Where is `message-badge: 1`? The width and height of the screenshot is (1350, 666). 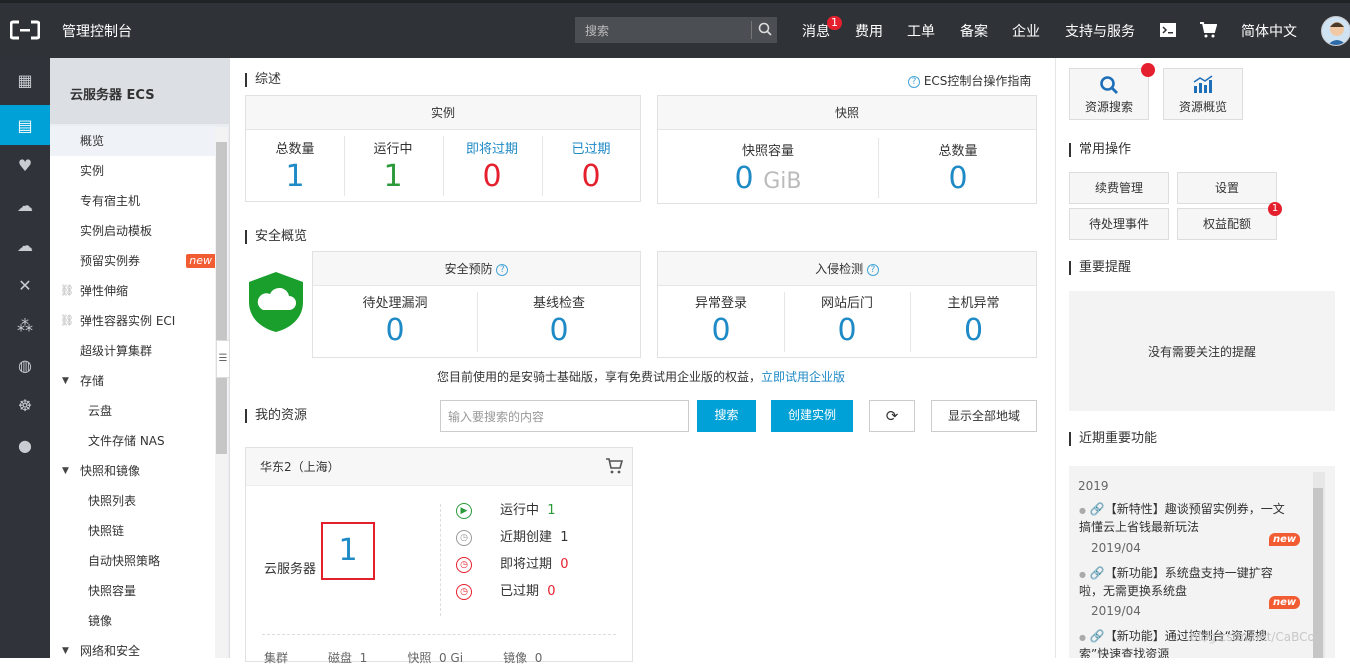
message-badge: 1 is located at coordinates (834, 23).